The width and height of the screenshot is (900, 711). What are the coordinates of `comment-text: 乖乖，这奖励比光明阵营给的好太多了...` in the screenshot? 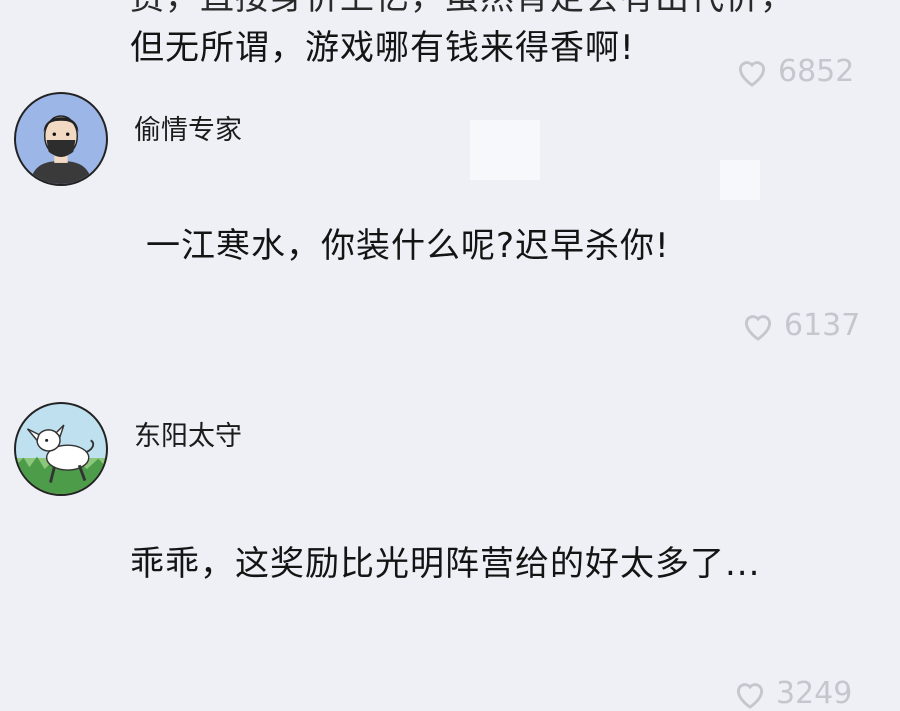 It's located at (445, 564).